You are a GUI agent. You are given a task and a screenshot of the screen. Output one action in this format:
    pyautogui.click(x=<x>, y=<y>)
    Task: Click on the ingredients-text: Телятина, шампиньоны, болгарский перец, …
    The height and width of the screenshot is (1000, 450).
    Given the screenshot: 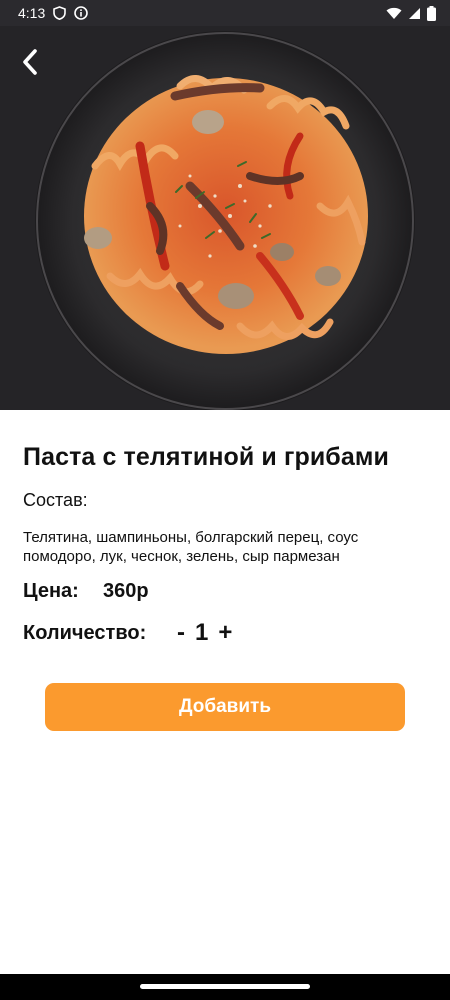 What is the action you would take?
    pyautogui.click(x=191, y=547)
    